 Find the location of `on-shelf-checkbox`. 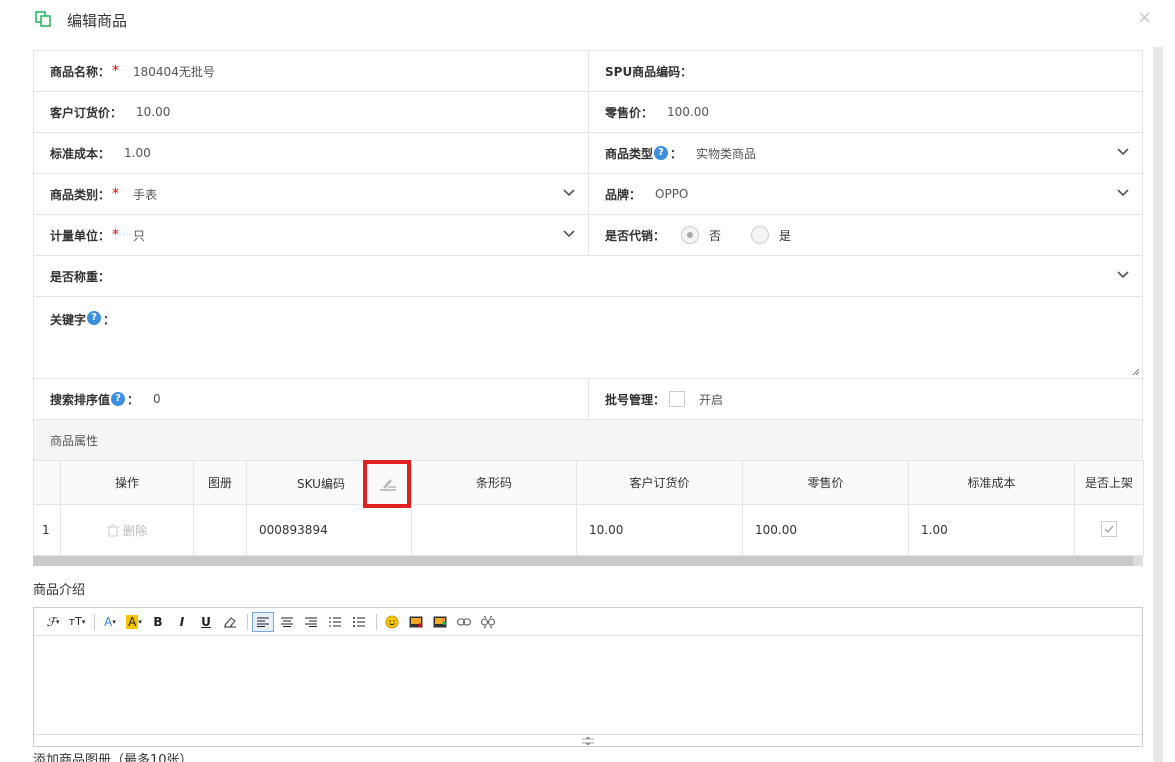

on-shelf-checkbox is located at coordinates (1109, 528).